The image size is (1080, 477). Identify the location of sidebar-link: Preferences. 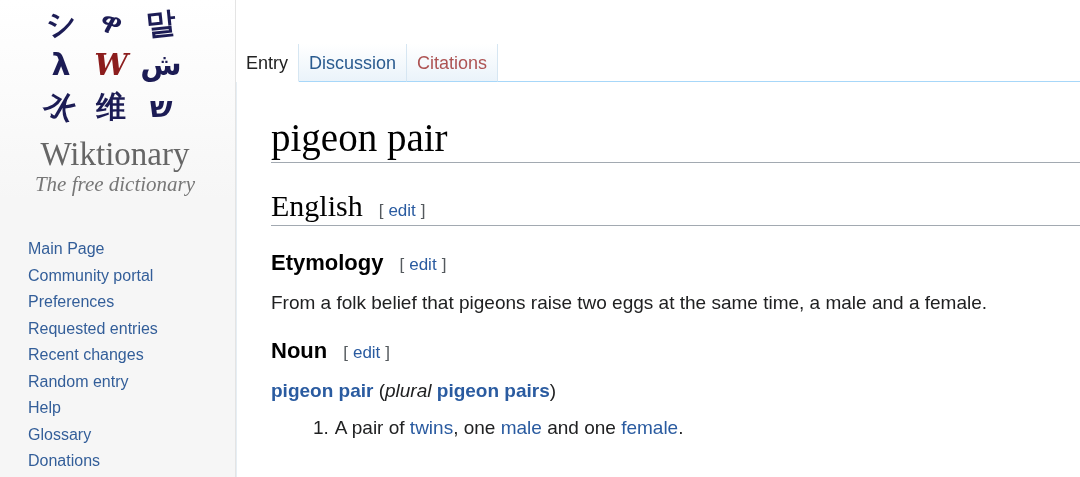
(71, 302).